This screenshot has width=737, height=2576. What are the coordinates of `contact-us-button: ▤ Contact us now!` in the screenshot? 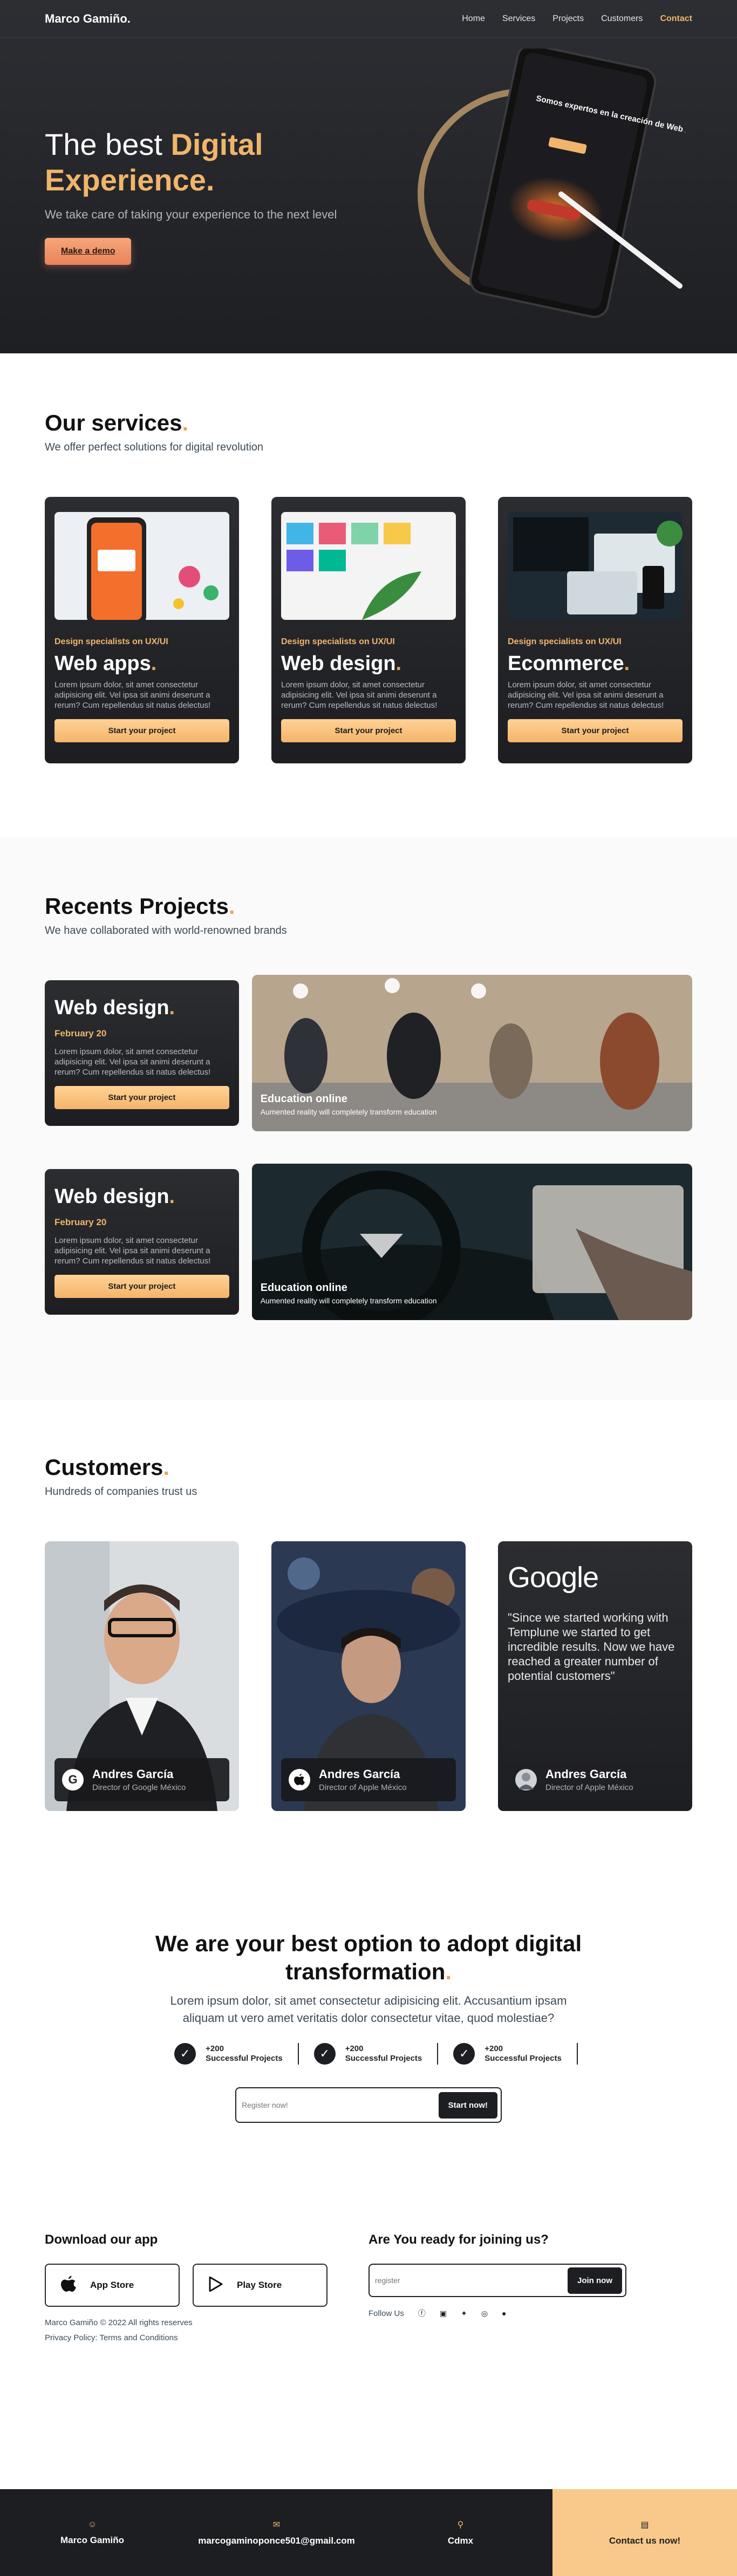 It's located at (644, 2532).